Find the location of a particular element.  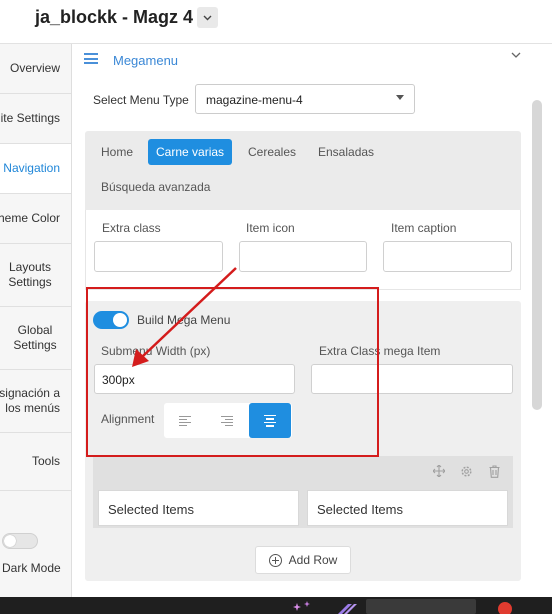

top-bar: ja_blockk - Magz 4 is located at coordinates (276, 22).